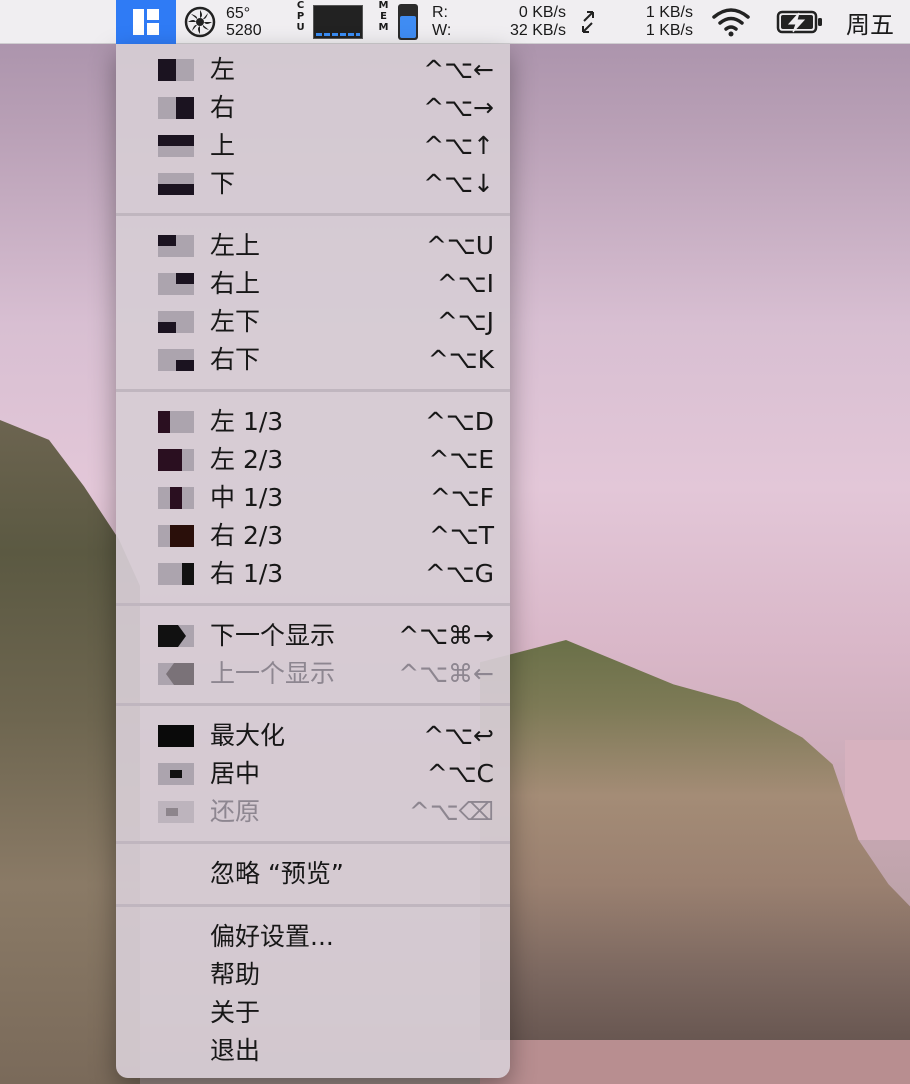 This screenshot has width=910, height=1084. I want to click on wifi-icon, so click(731, 22).